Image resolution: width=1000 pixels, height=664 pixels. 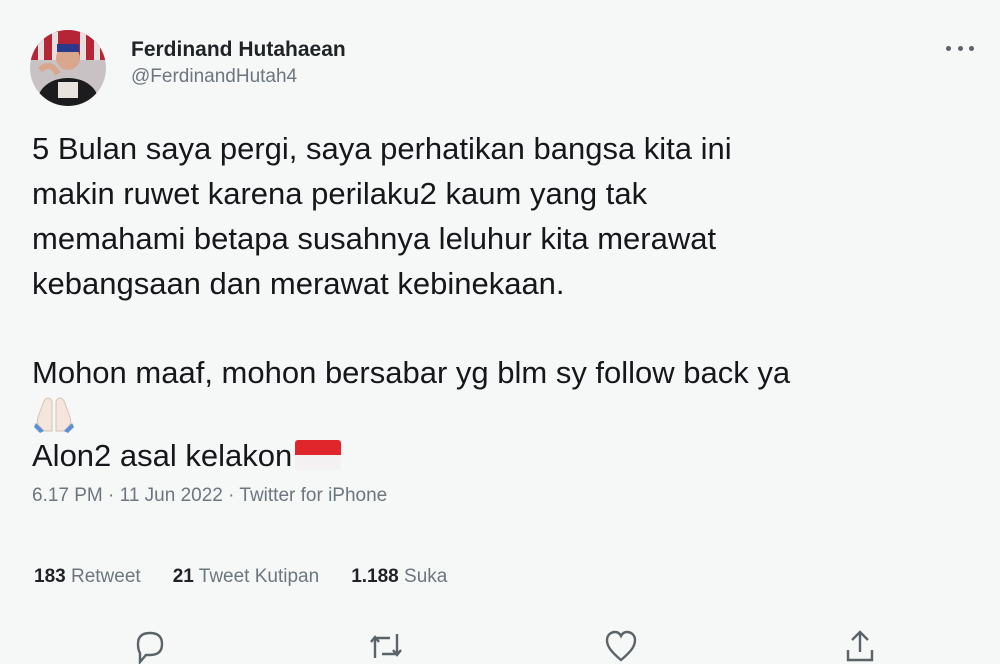 I want to click on reply-icon, so click(x=150, y=646).